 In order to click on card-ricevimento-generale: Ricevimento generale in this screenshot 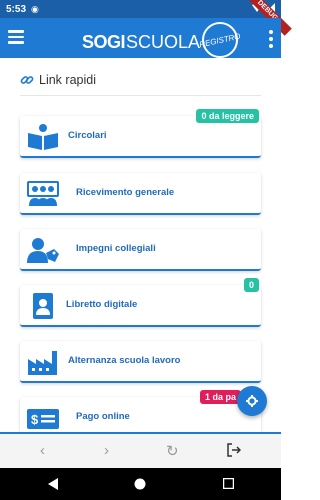, I will do `click(140, 194)`.